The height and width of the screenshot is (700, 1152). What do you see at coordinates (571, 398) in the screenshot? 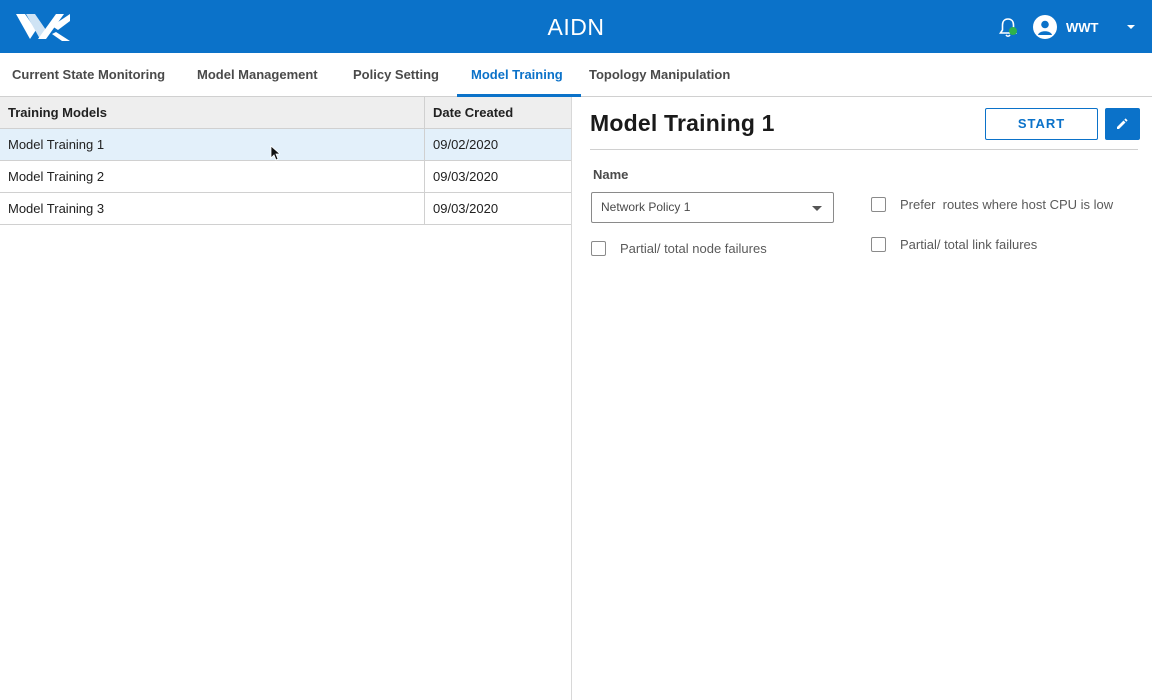
I see `detail-panel-divider` at bounding box center [571, 398].